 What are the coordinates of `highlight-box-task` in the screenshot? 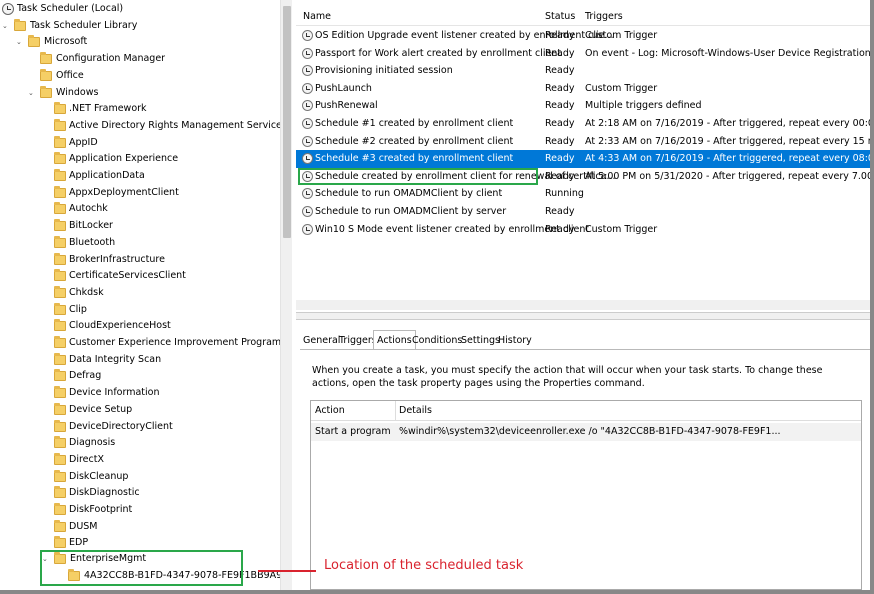 It's located at (418, 176).